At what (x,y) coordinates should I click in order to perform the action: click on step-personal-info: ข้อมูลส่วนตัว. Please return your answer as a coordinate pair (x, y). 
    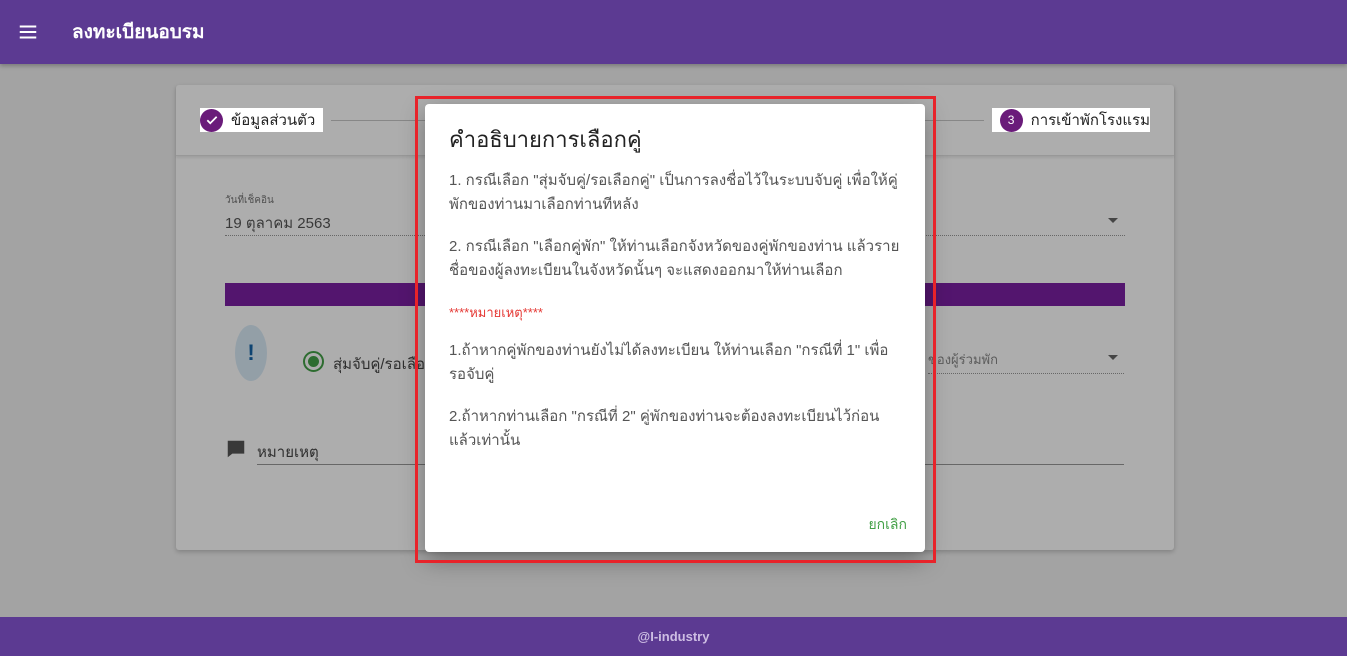
    Looking at the image, I should click on (262, 120).